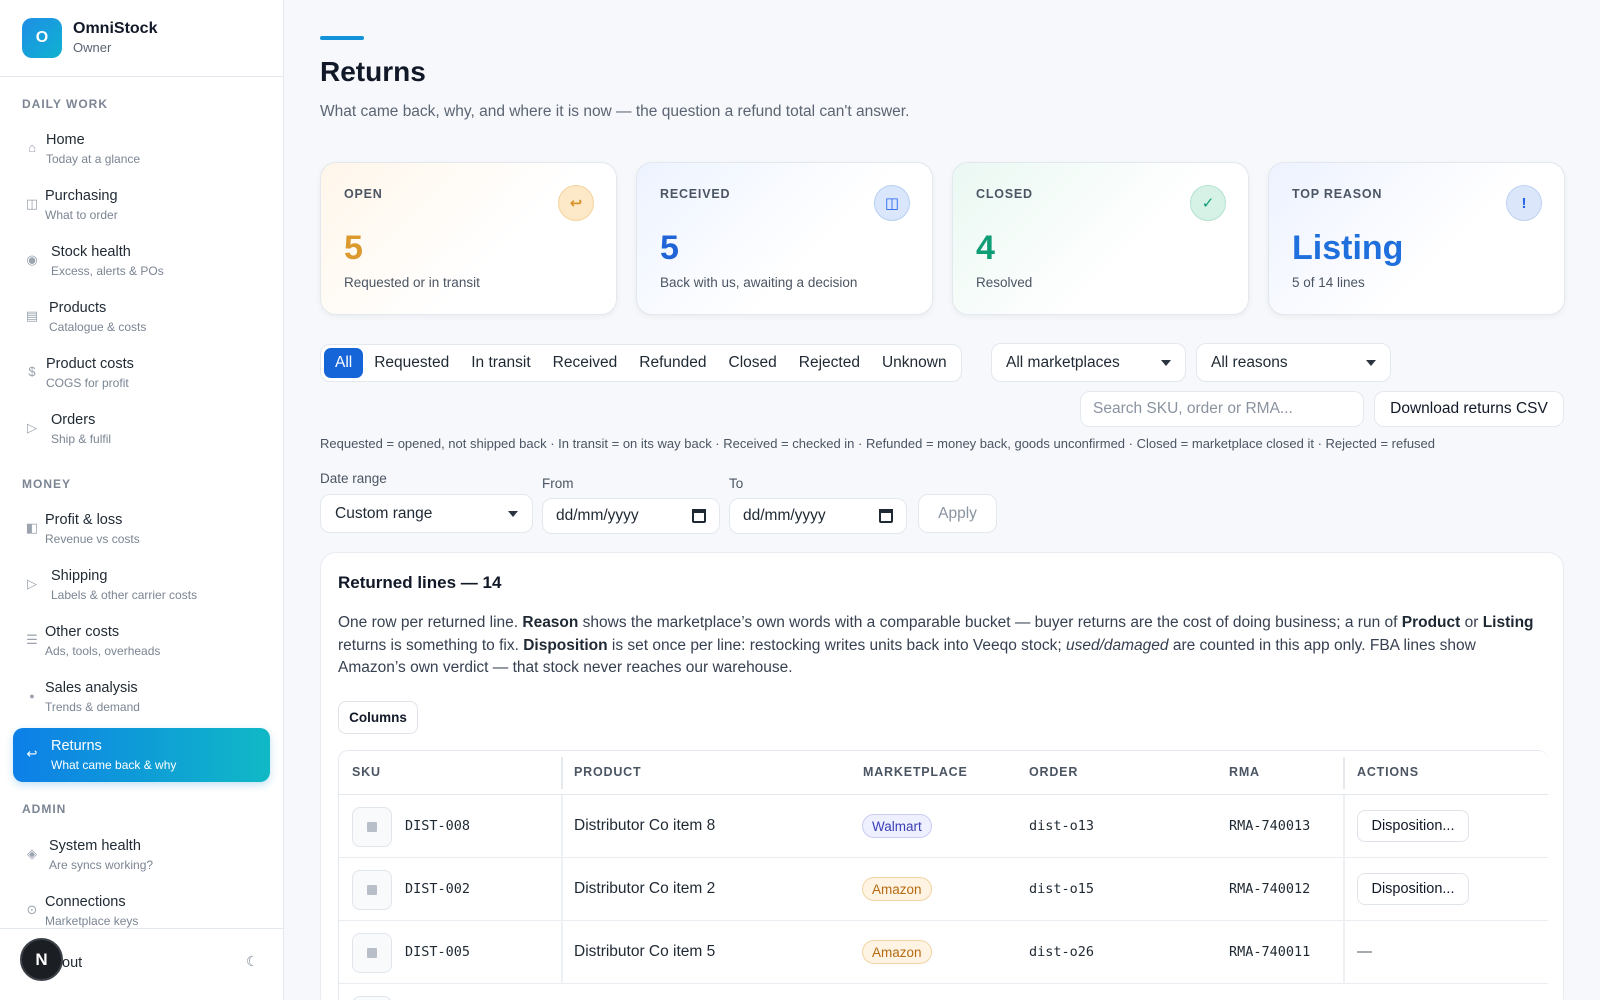 The image size is (1600, 1000). What do you see at coordinates (384, 513) in the screenshot?
I see `date-range-value: Custom range` at bounding box center [384, 513].